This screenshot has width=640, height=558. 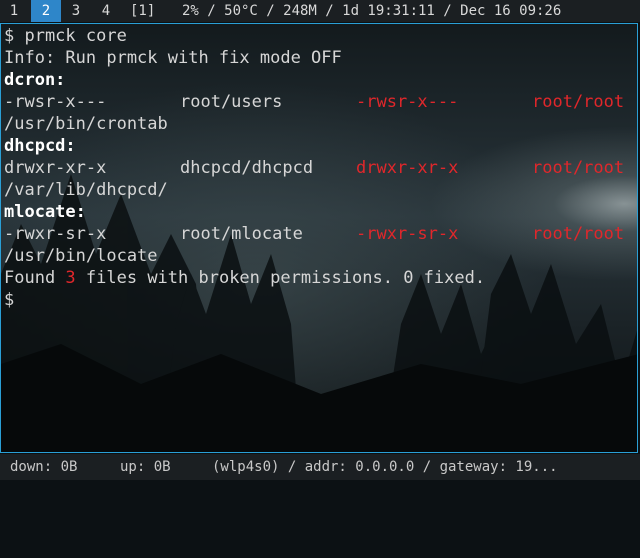 I want to click on current-perm: -rwsr-x---, so click(x=55, y=102).